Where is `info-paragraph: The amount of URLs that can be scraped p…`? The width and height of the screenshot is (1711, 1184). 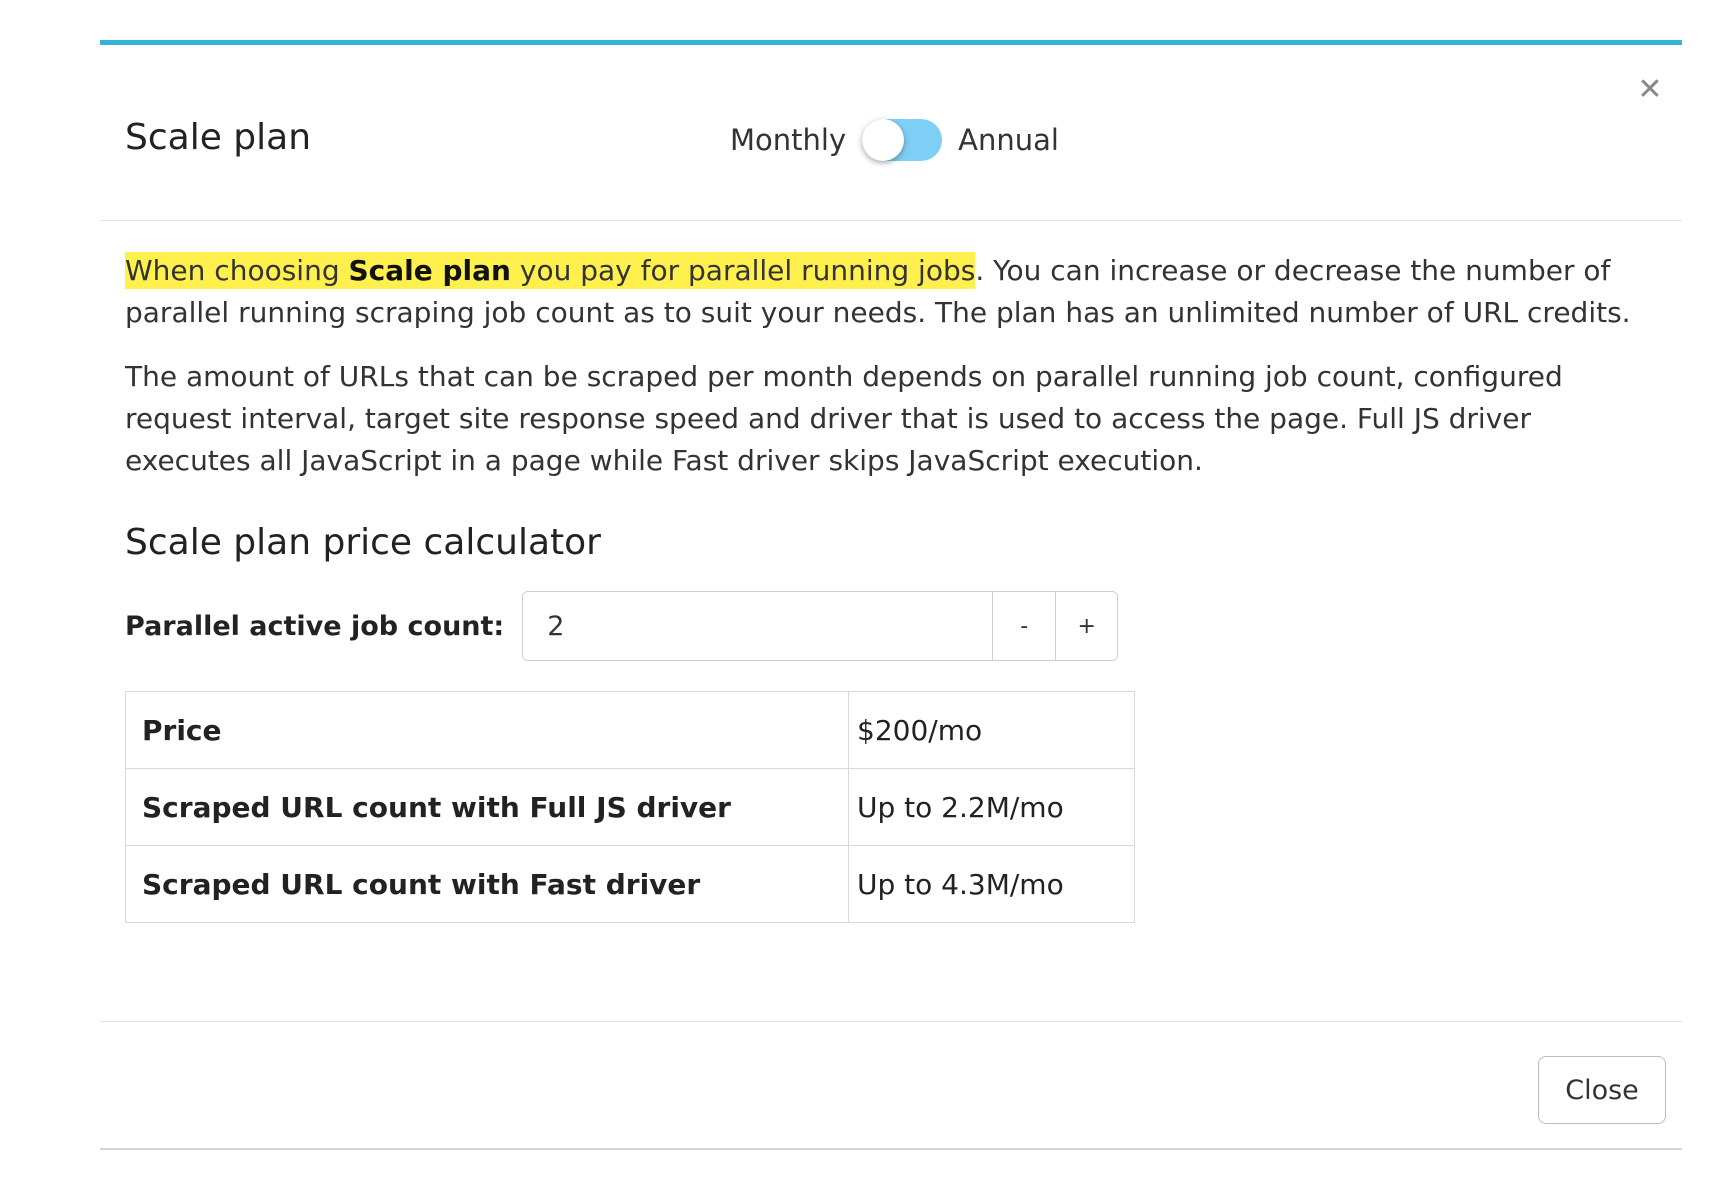
info-paragraph: The amount of URLs that can be scraped p… is located at coordinates (844, 418).